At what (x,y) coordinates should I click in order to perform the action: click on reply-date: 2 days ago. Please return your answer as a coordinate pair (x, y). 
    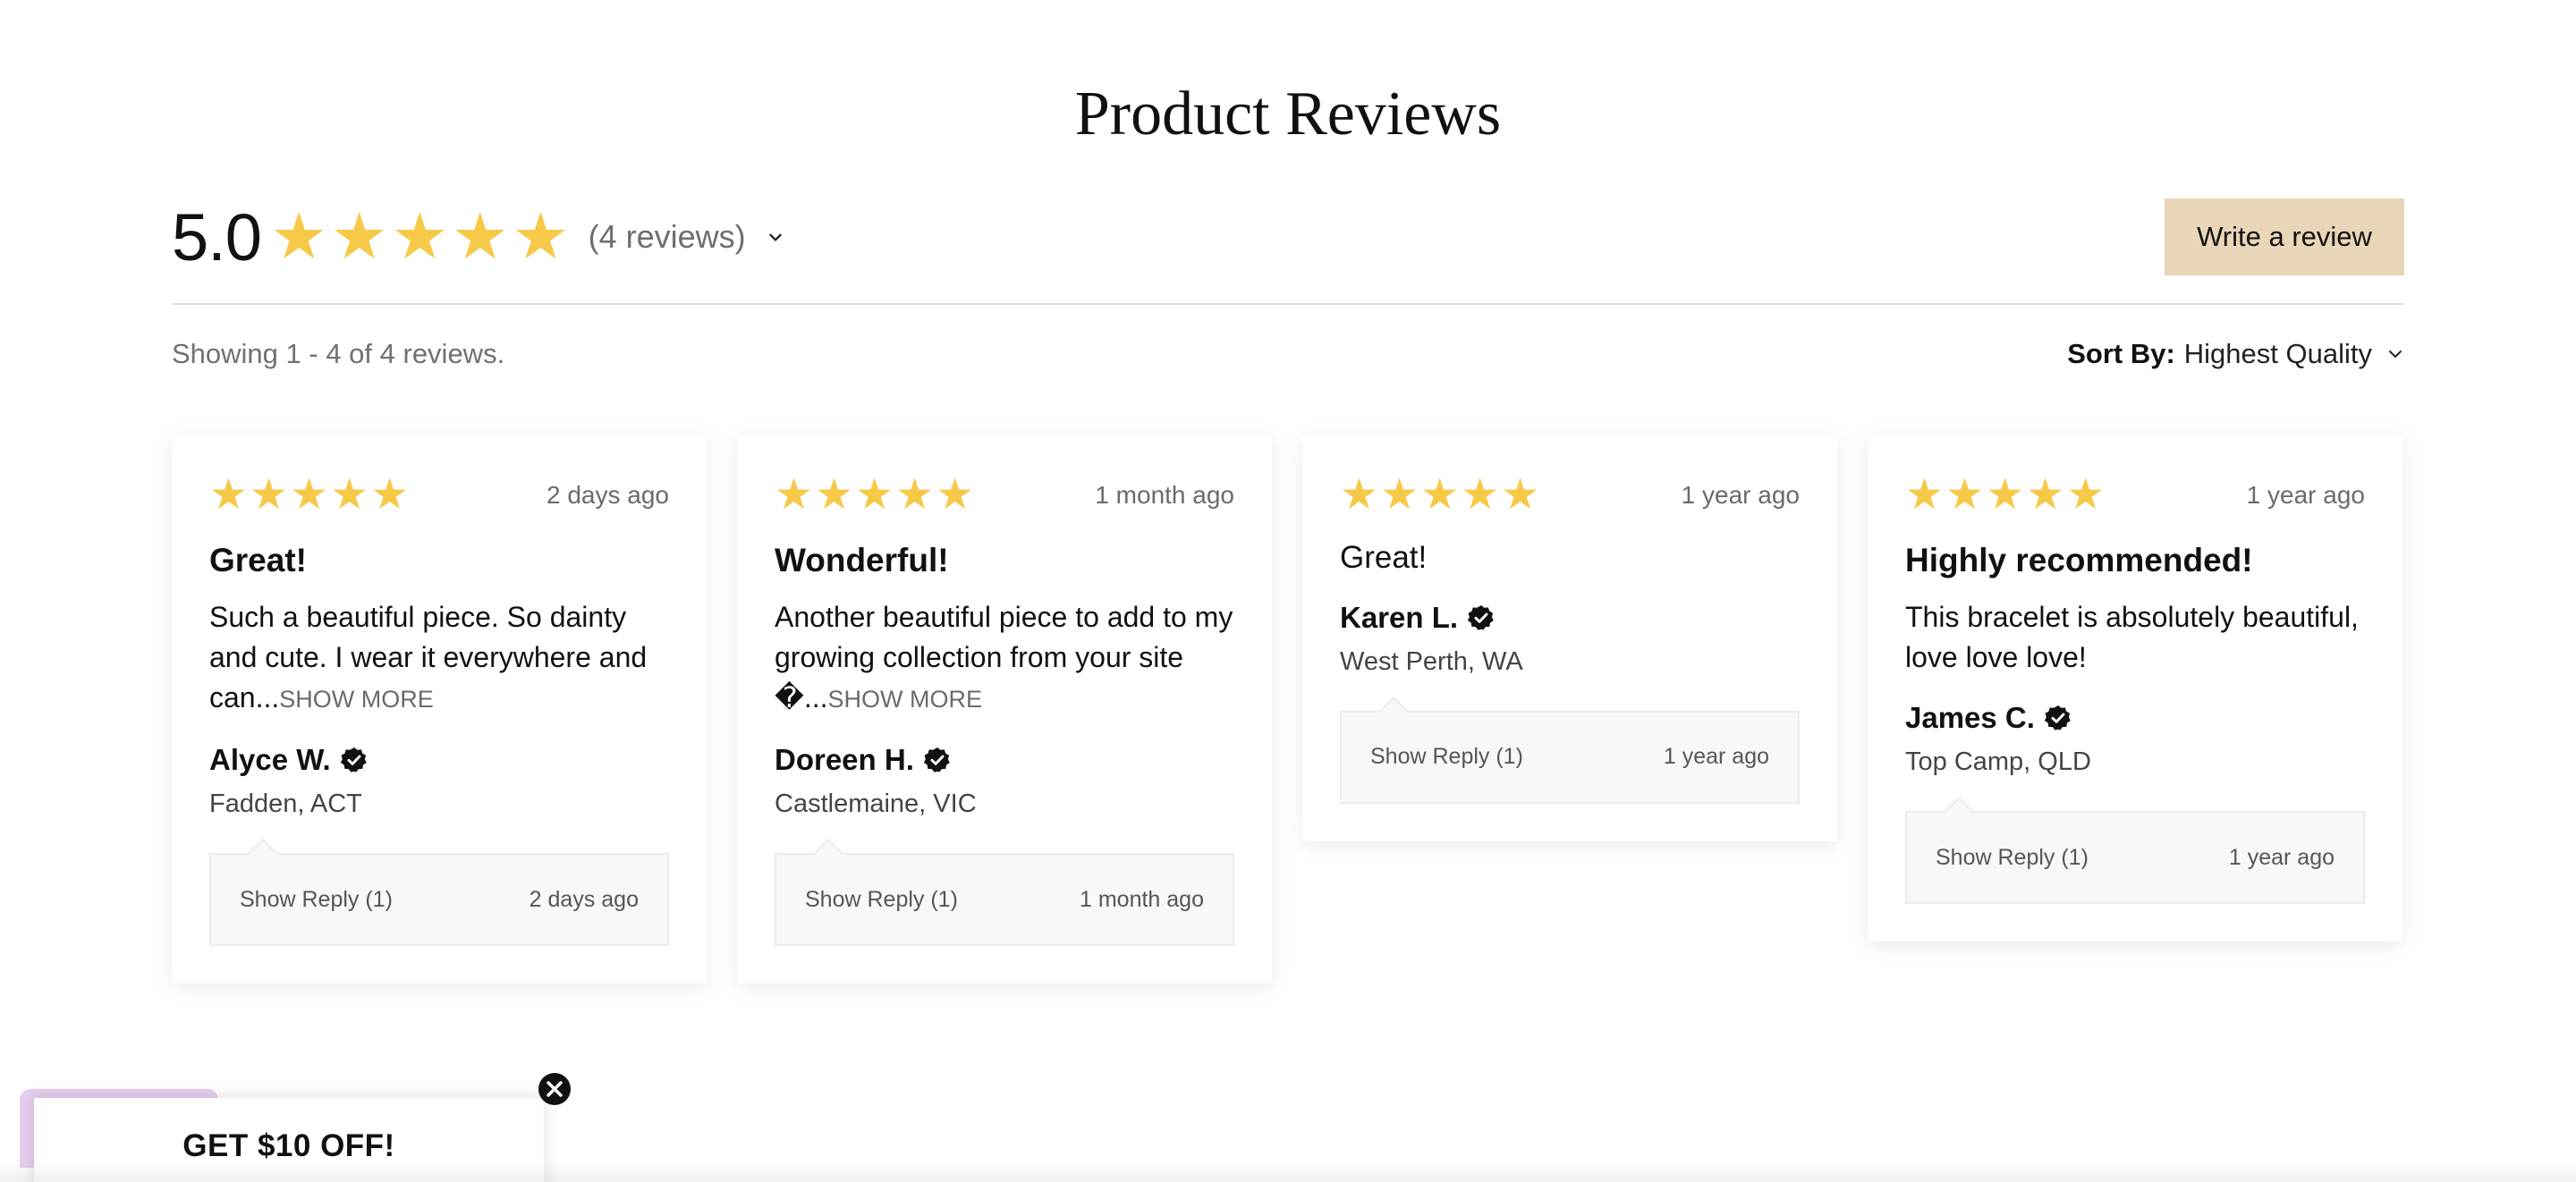
    Looking at the image, I should click on (584, 899).